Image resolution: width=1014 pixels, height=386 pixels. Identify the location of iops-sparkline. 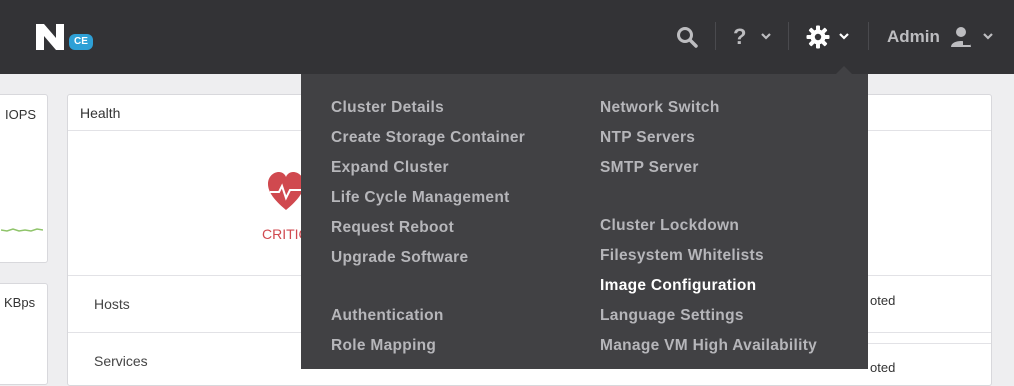
(22, 230).